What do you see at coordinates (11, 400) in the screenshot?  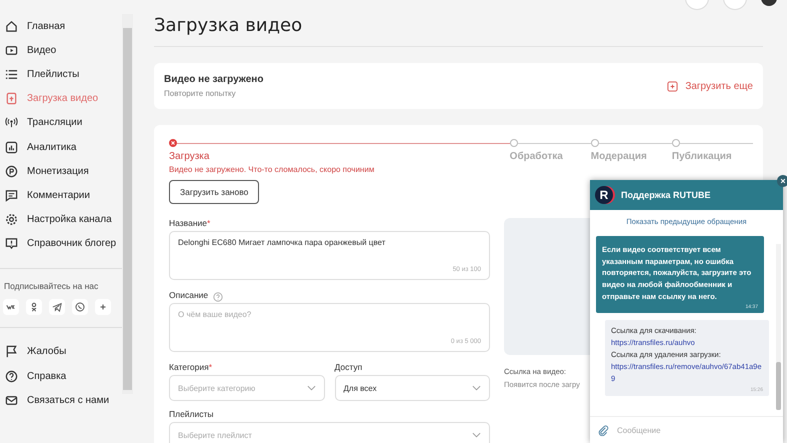 I see `mail-icon` at bounding box center [11, 400].